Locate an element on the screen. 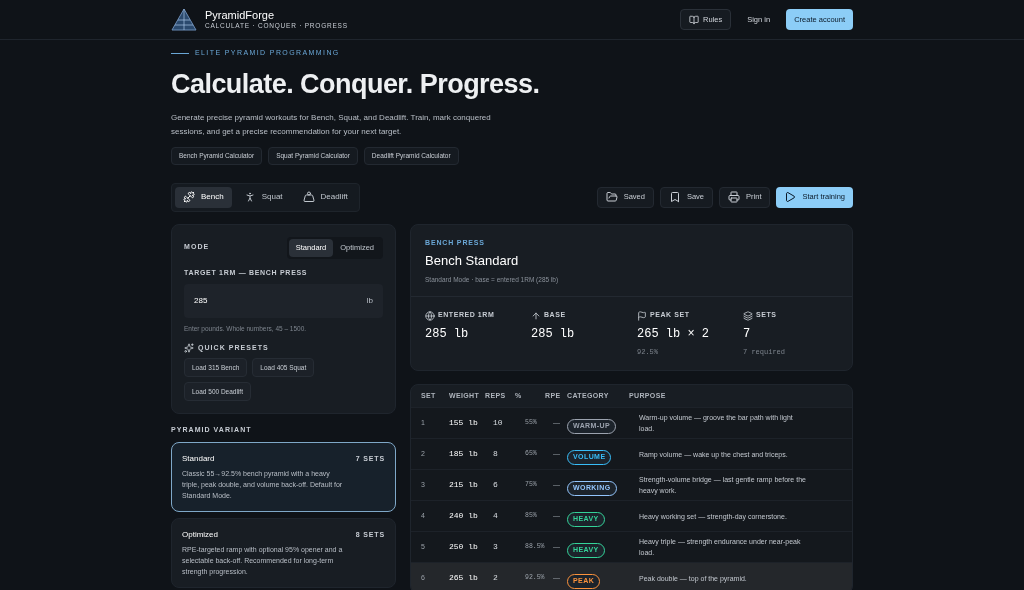  intro-paragraph: Generate precise pyramid workouts for Bench, Squat, and Deadlift. Train, mark conquered sessions, and get a precise recommendation for your next target. is located at coordinates (331, 124).